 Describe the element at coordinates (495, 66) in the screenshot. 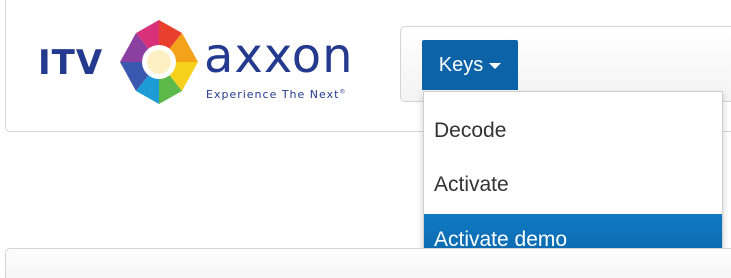

I see `caret-down-icon` at that location.